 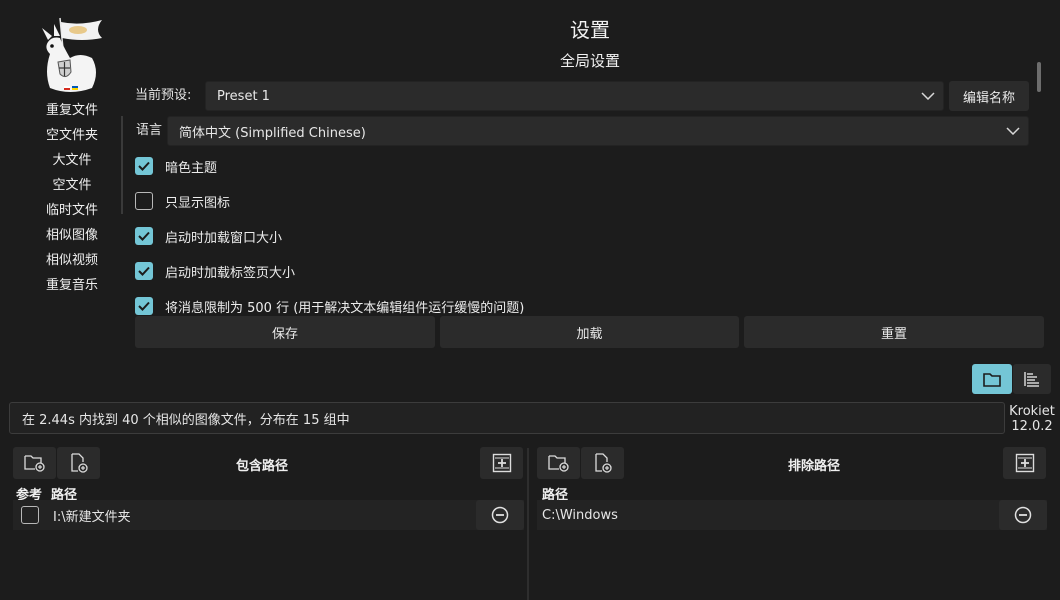 What do you see at coordinates (144, 201) in the screenshot?
I see `checkbox-icons-only` at bounding box center [144, 201].